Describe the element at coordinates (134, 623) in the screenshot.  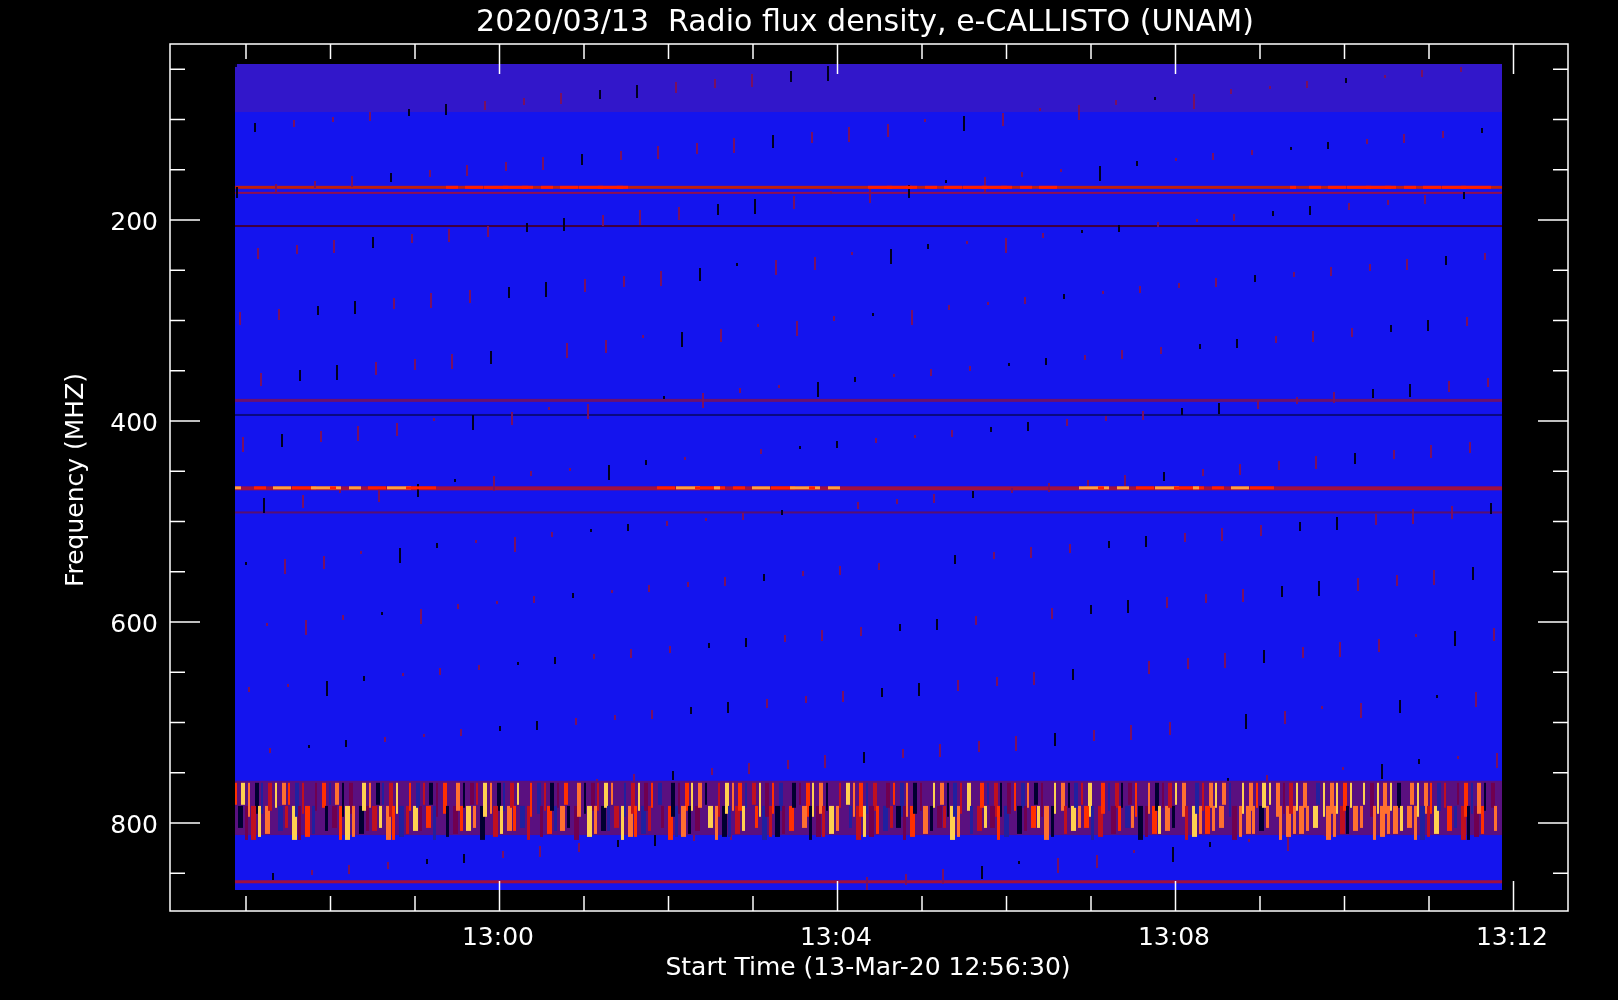
I see `y-tick-label: 600` at that location.